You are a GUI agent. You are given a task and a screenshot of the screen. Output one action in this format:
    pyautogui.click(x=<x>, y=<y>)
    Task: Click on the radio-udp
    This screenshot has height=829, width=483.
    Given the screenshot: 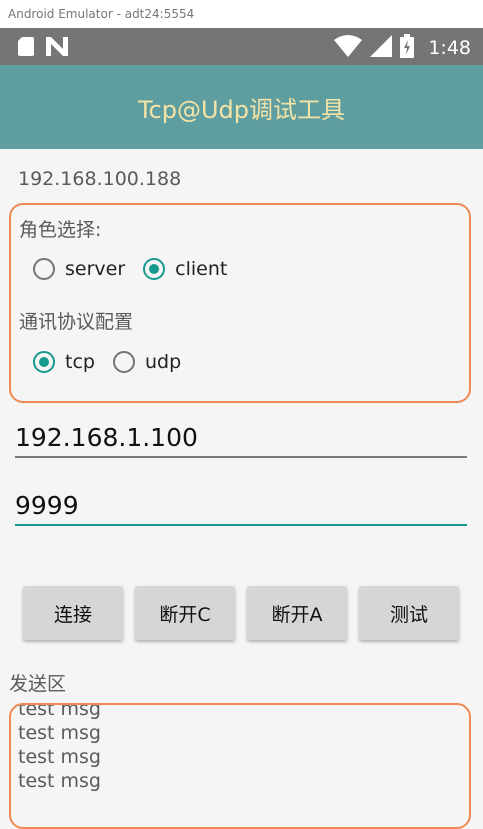 What is the action you would take?
    pyautogui.click(x=123, y=362)
    